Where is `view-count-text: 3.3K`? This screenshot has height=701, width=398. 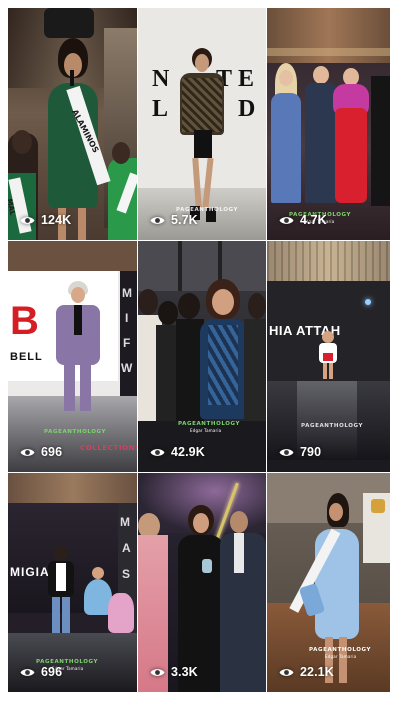
view-count-text: 3.3K is located at coordinates (184, 672).